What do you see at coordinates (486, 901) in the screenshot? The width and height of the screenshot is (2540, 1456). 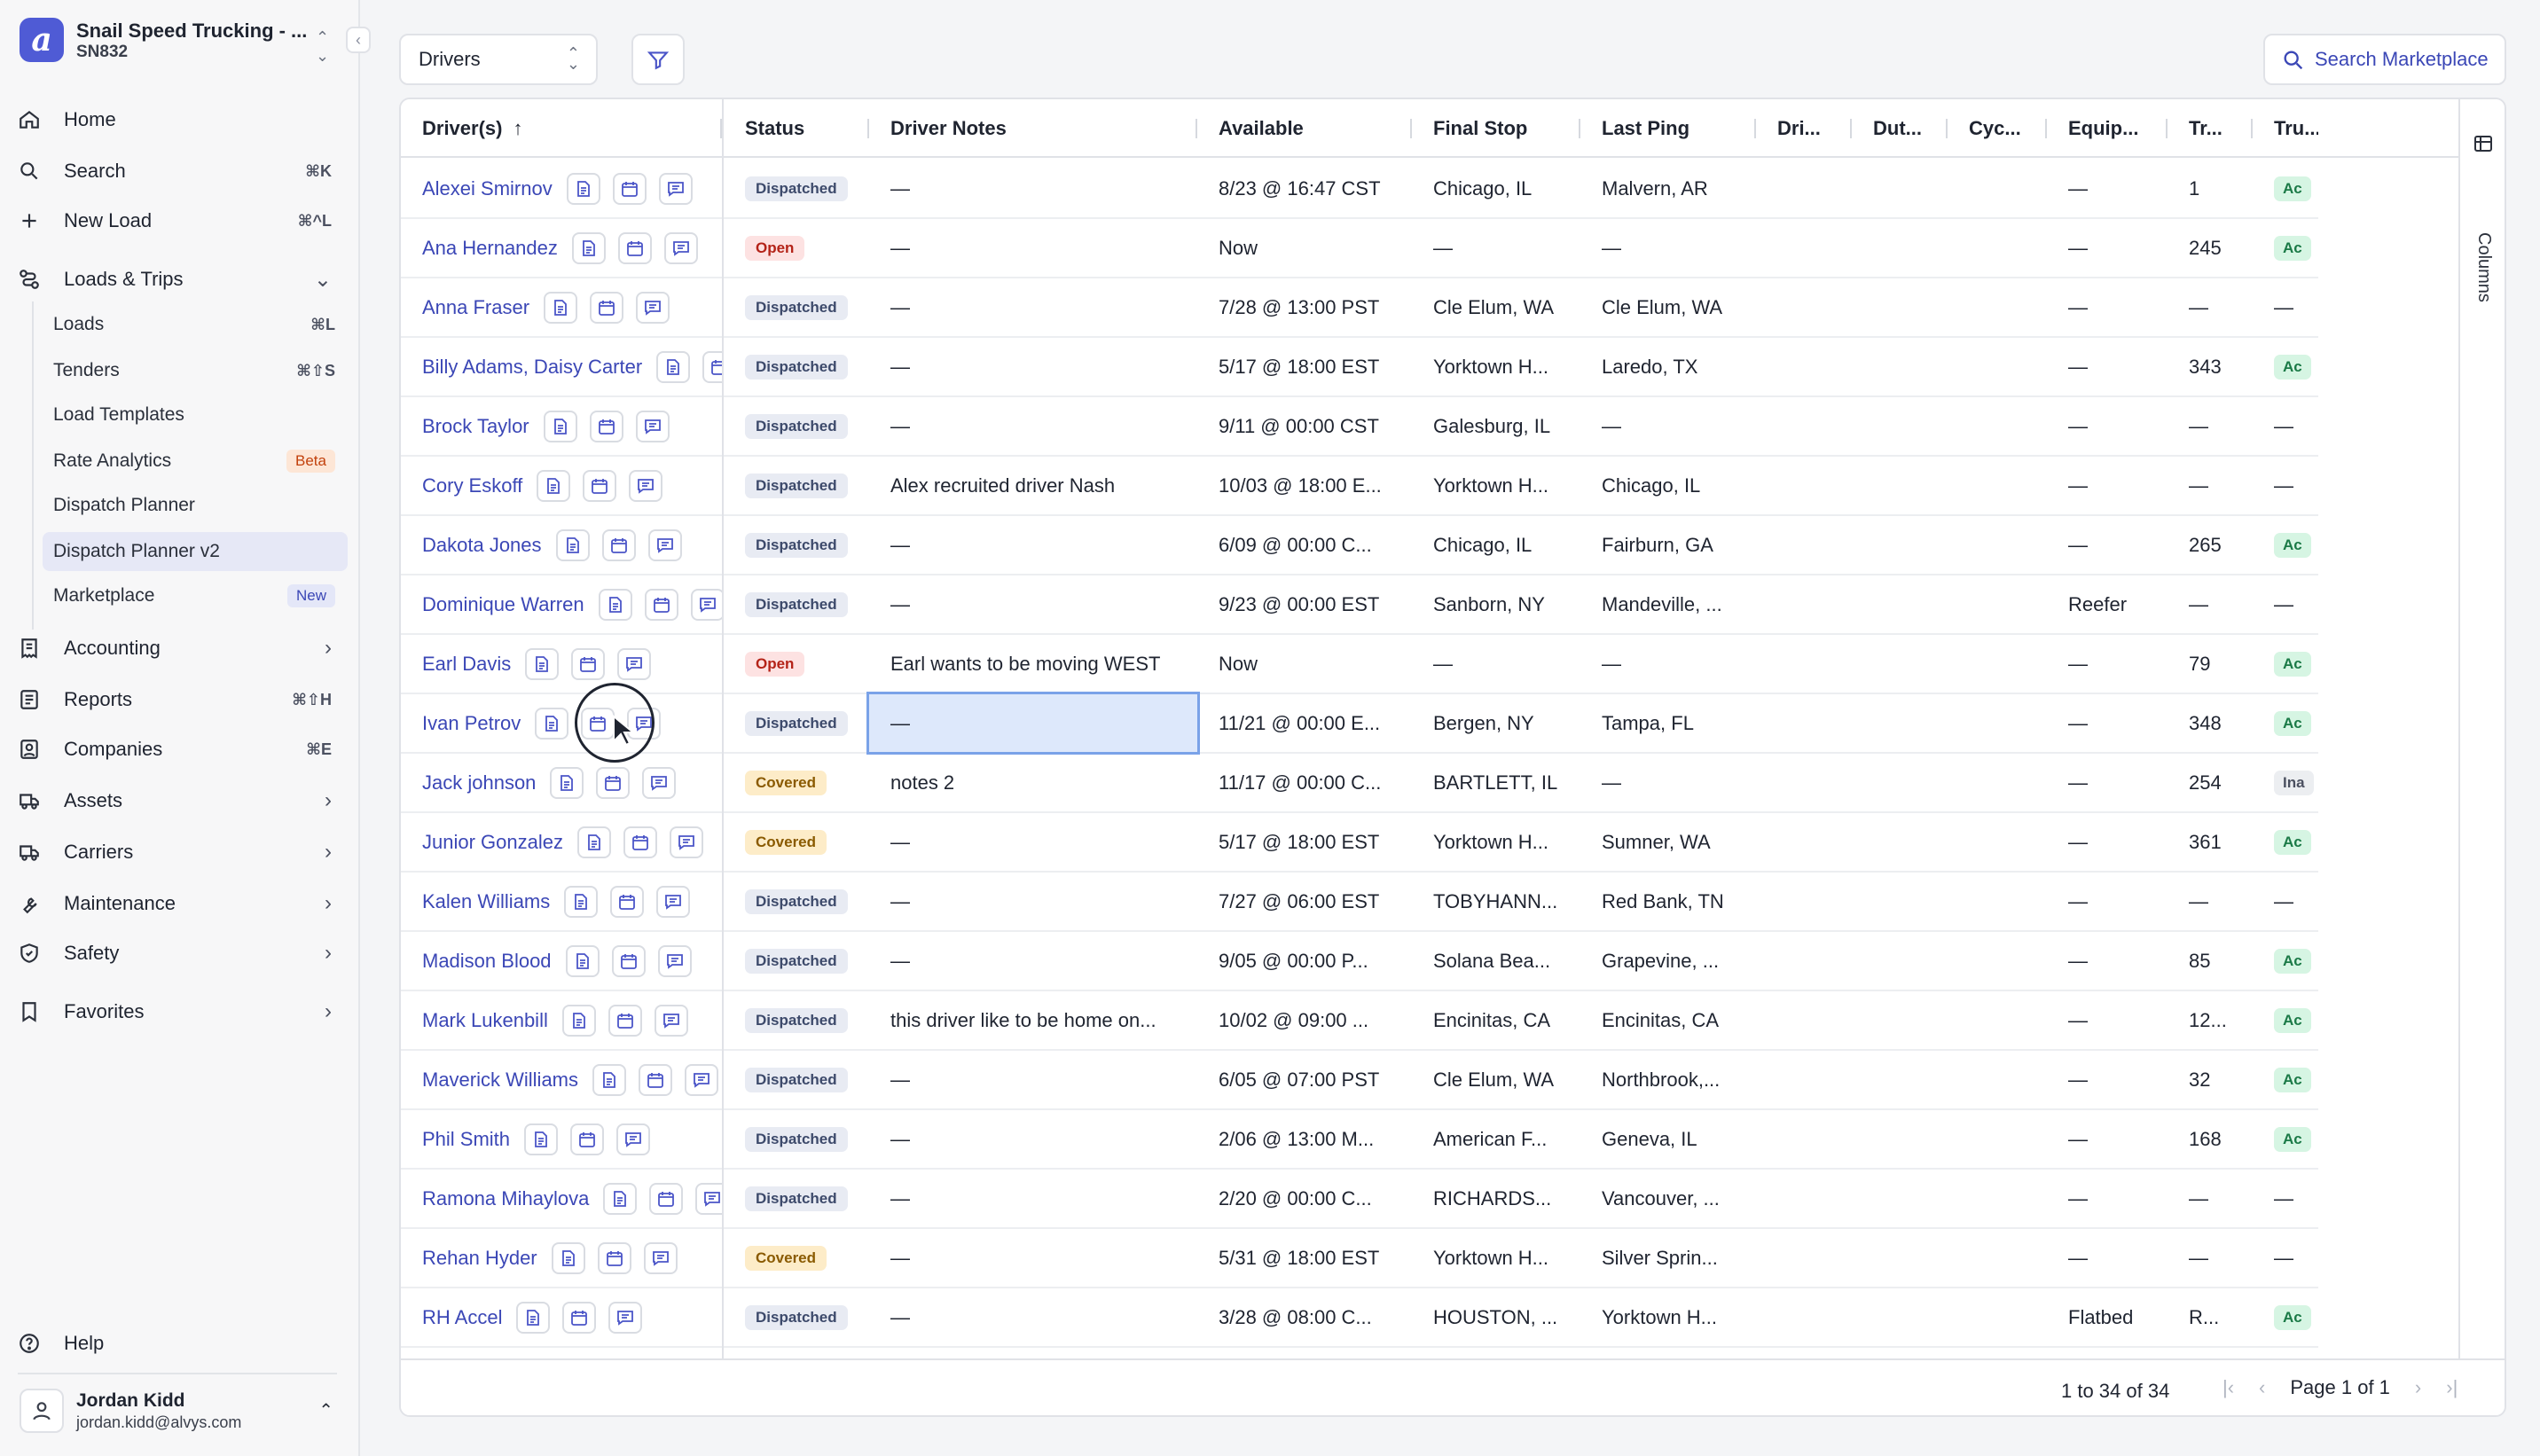 I see `driver-name-link: Kalen Williams` at bounding box center [486, 901].